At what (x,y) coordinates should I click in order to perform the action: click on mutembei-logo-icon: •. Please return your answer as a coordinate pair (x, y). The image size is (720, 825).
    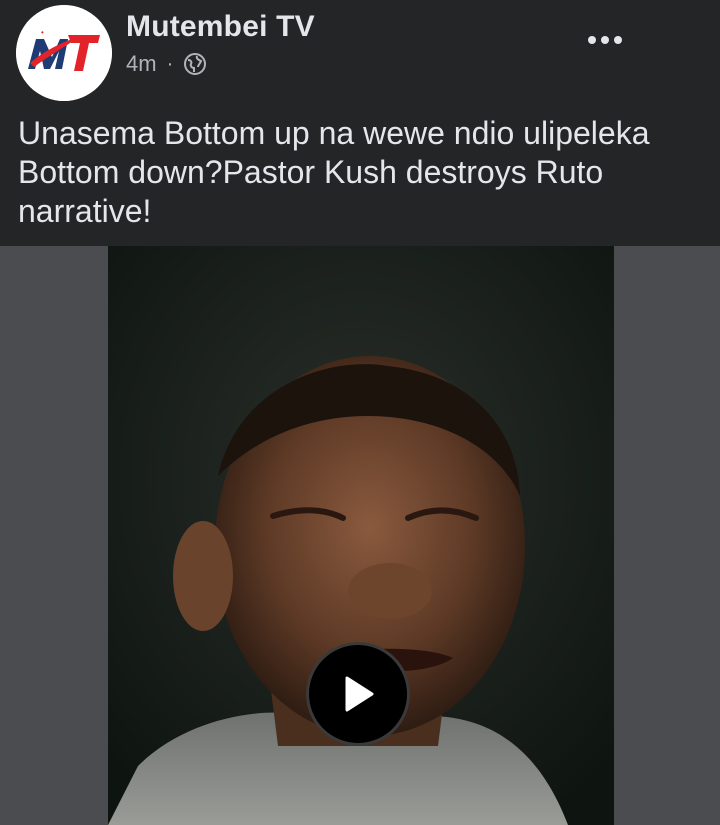
    Looking at the image, I should click on (64, 53).